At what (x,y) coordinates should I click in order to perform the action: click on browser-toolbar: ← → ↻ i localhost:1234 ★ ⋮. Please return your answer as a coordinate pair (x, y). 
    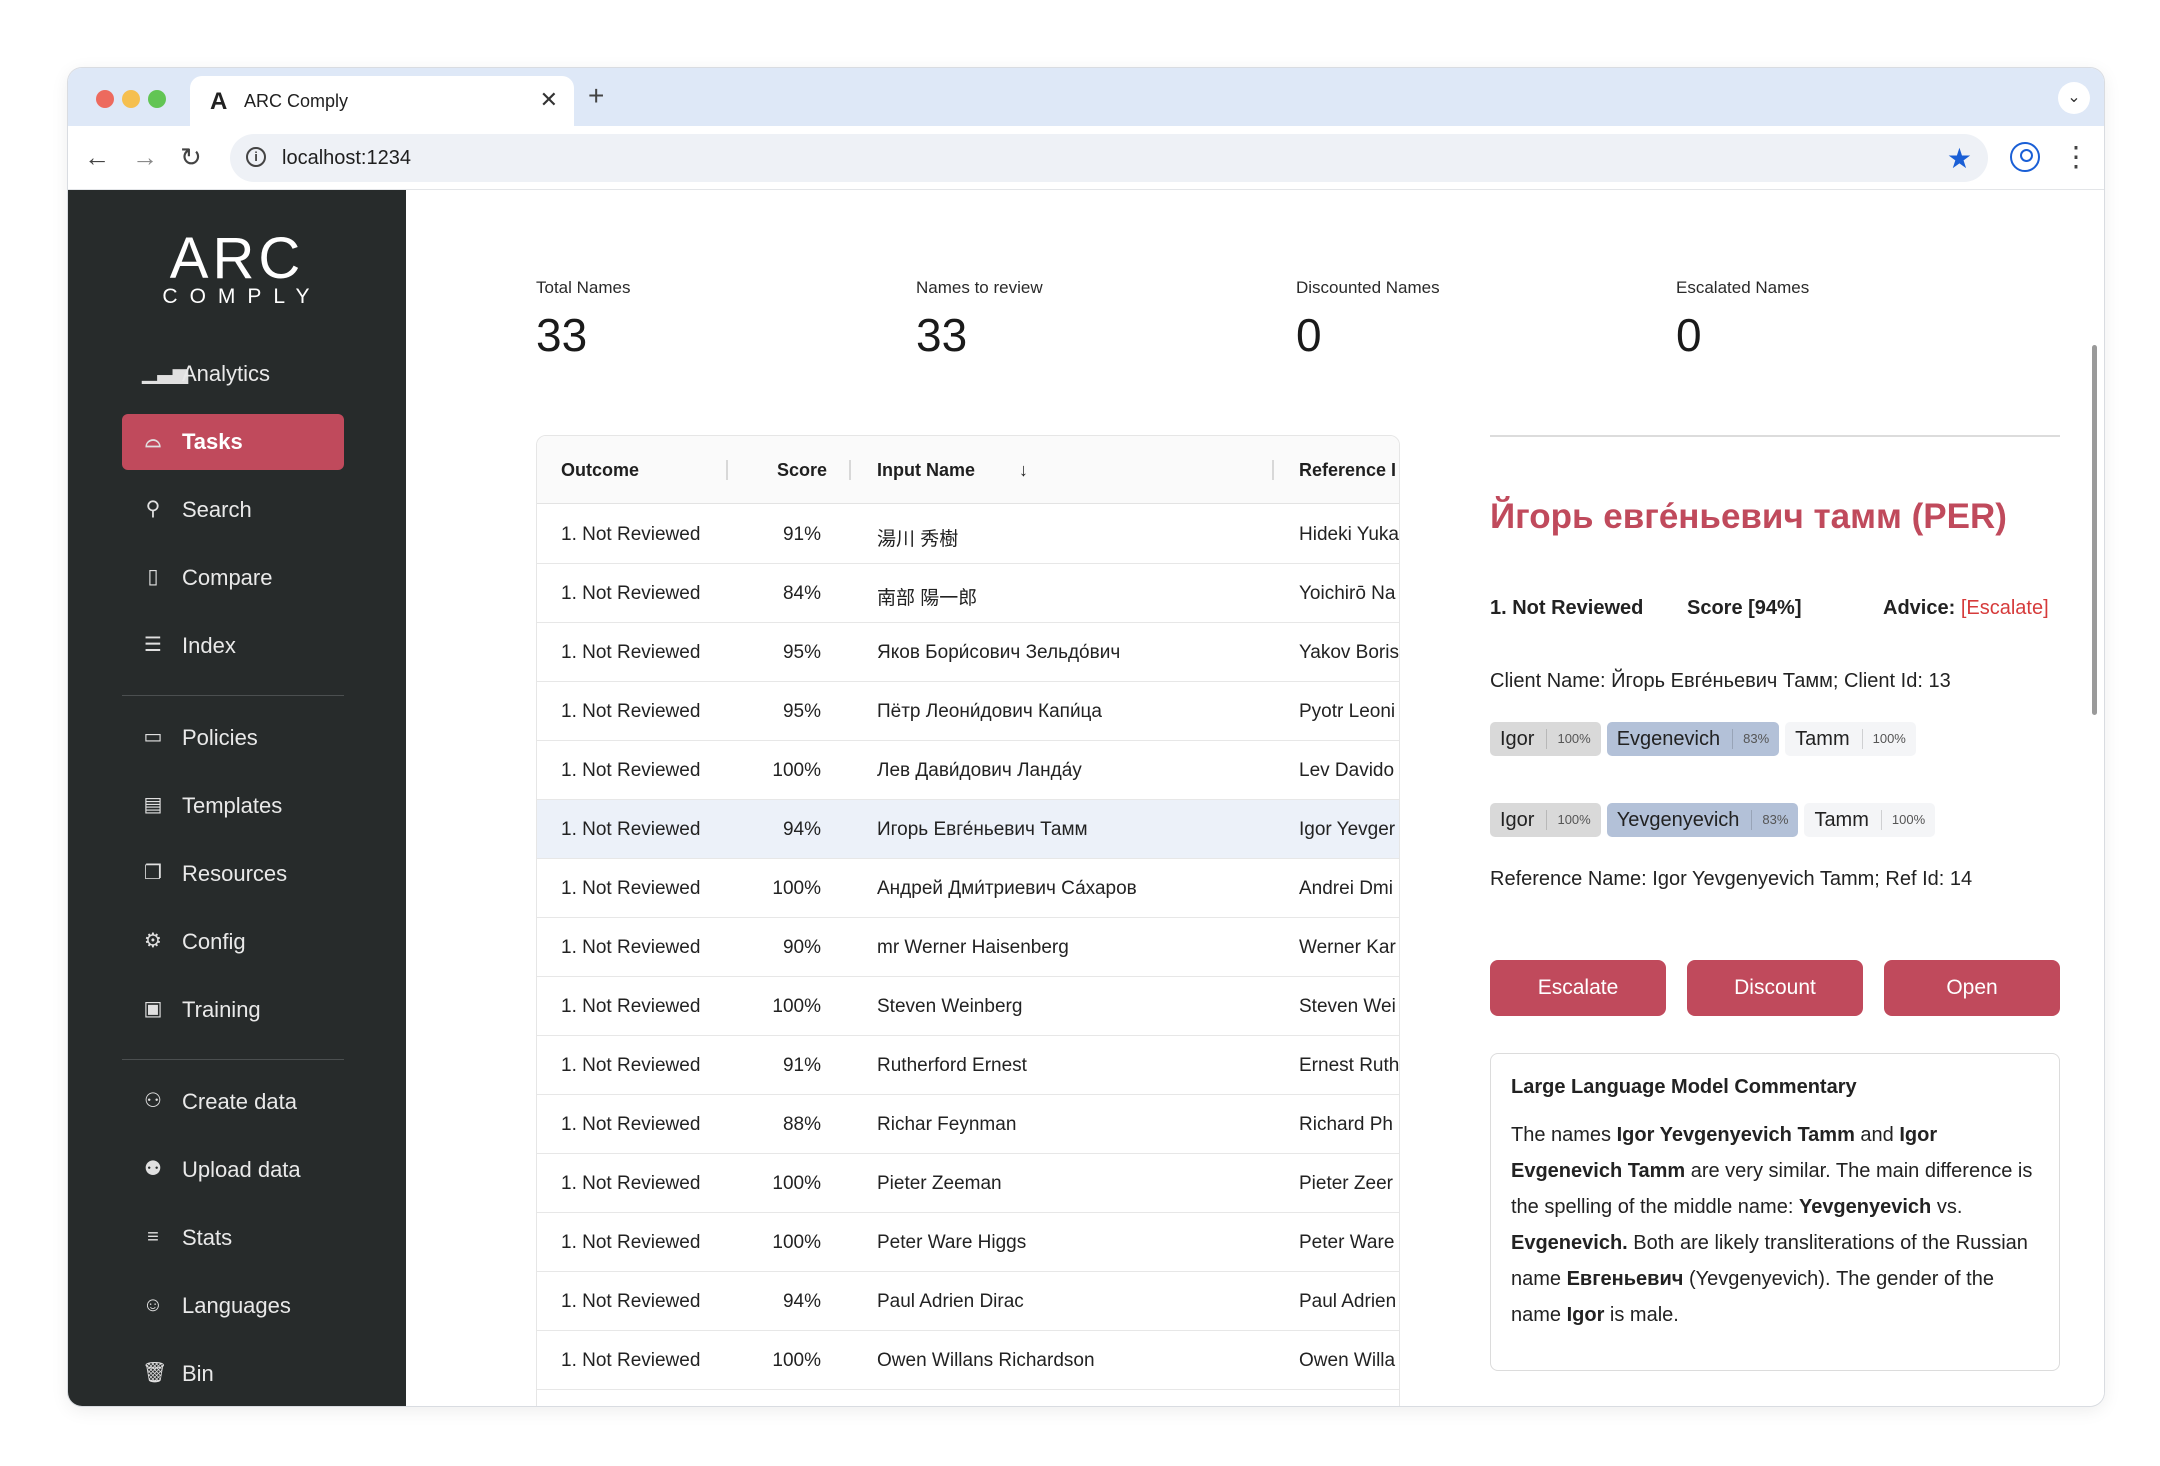
    Looking at the image, I should click on (1086, 158).